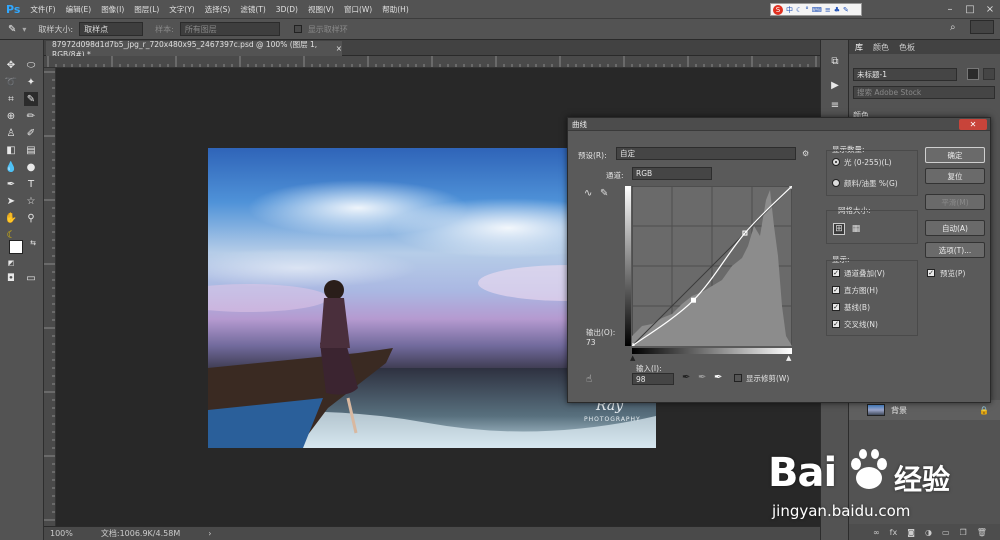 This screenshot has width=1000, height=540. Describe the element at coordinates (358, 9) in the screenshot. I see `menu-window: 窗口(W)` at that location.